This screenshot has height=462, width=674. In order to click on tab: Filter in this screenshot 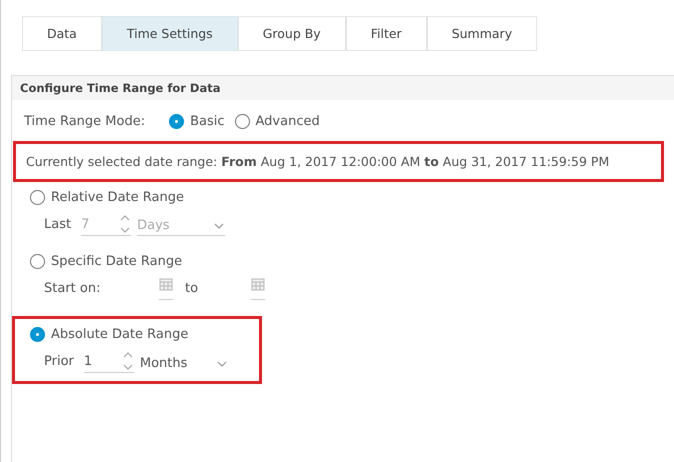, I will do `click(386, 33)`.